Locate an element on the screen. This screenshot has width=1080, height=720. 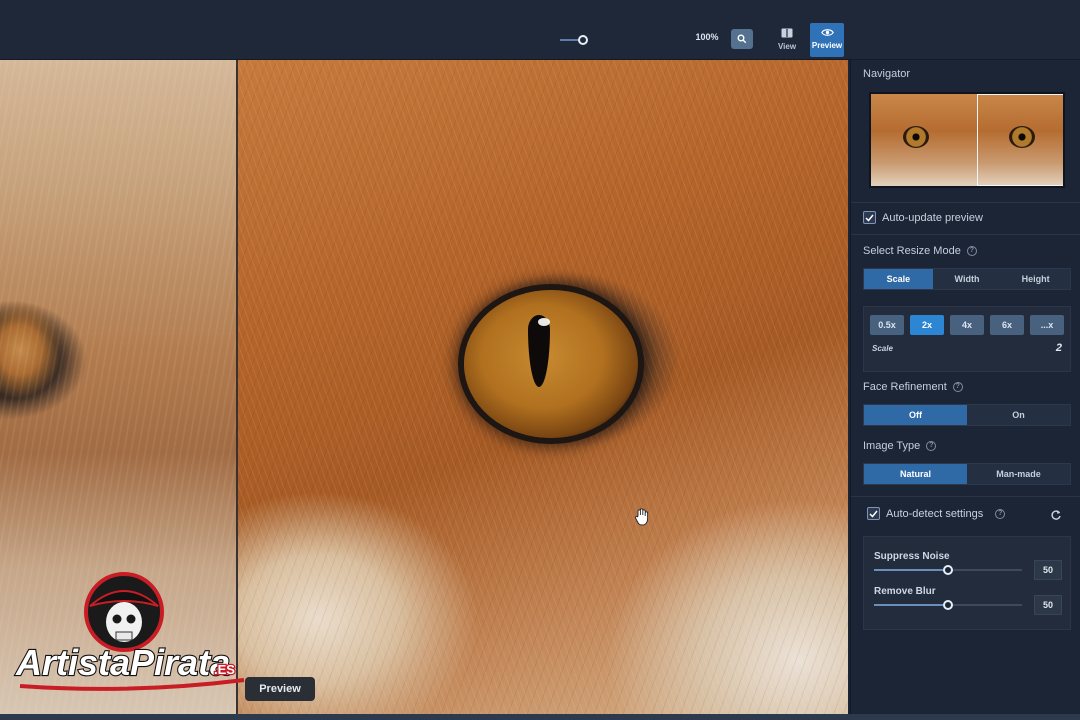
suppress-noise-label: Suppress Noise is located at coordinates (912, 556).